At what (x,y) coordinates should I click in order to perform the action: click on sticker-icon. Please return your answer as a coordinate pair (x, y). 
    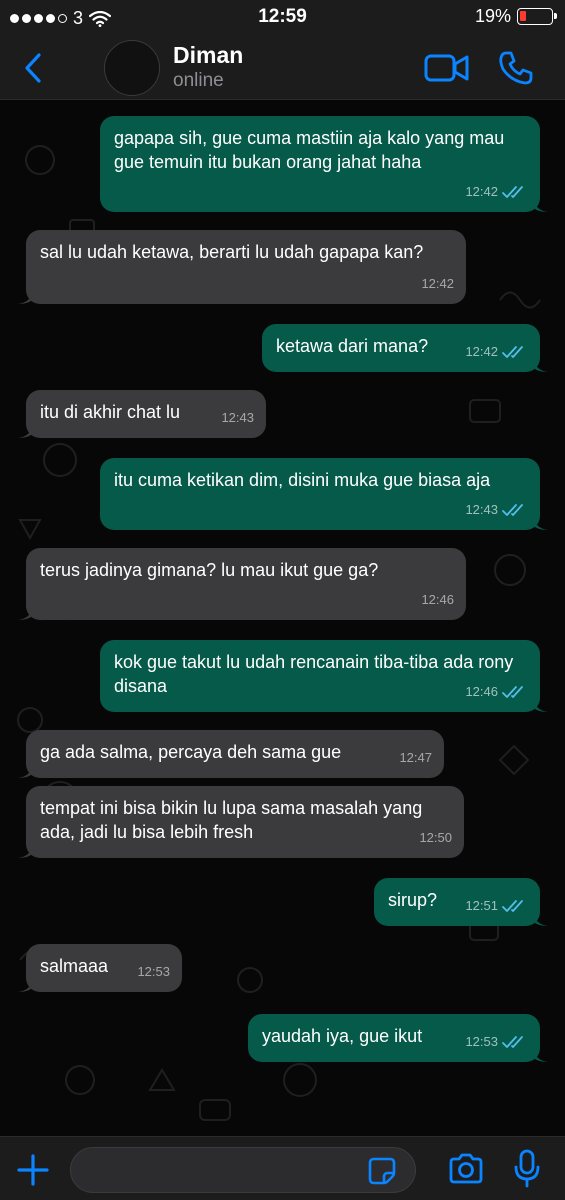
    Looking at the image, I should click on (382, 1171).